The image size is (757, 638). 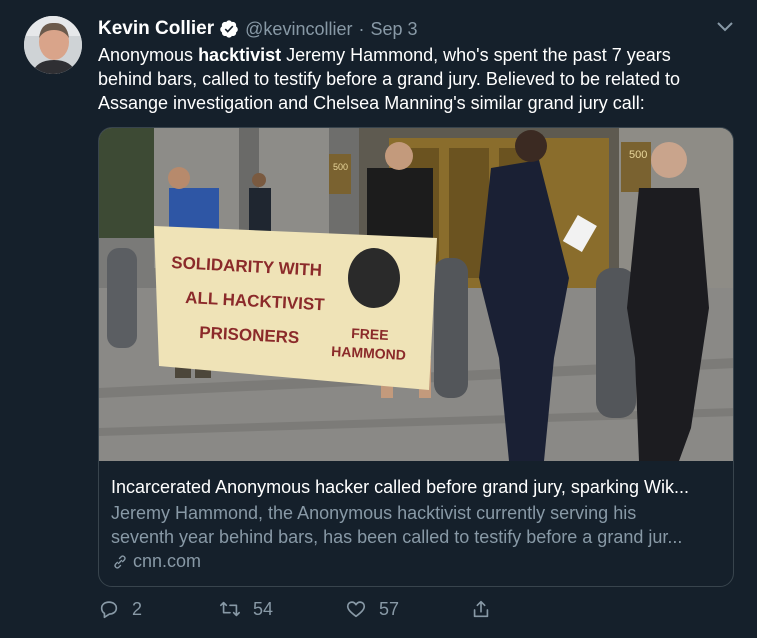 What do you see at coordinates (240, 55) in the screenshot?
I see `tweet-text-bold: hacktivist` at bounding box center [240, 55].